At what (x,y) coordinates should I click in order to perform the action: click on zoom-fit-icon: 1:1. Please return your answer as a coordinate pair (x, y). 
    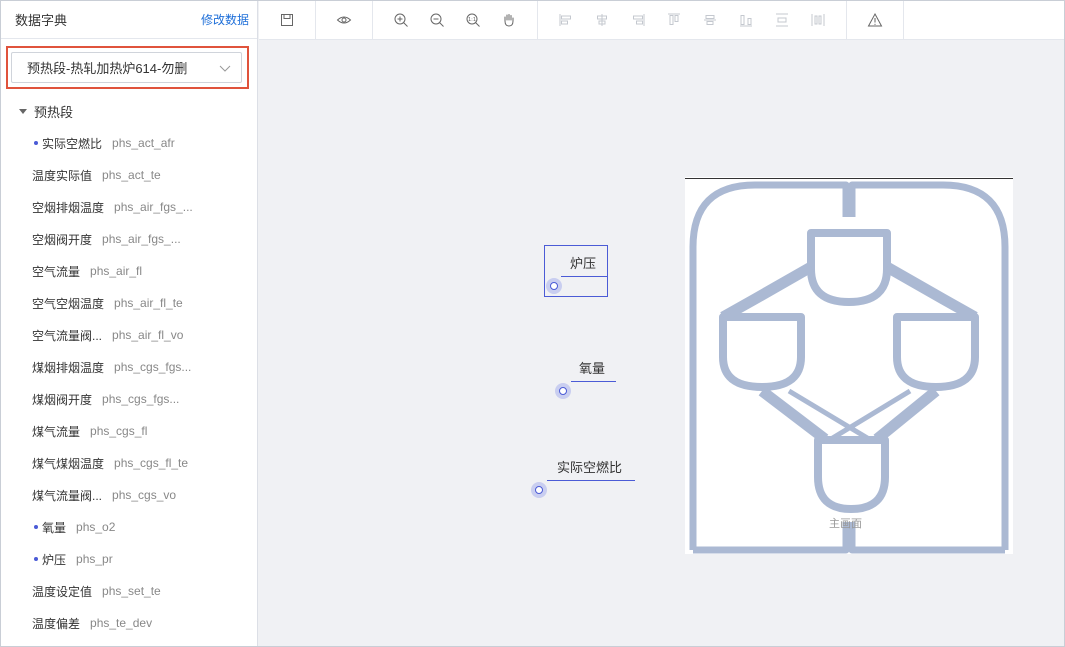
    Looking at the image, I should click on (473, 20).